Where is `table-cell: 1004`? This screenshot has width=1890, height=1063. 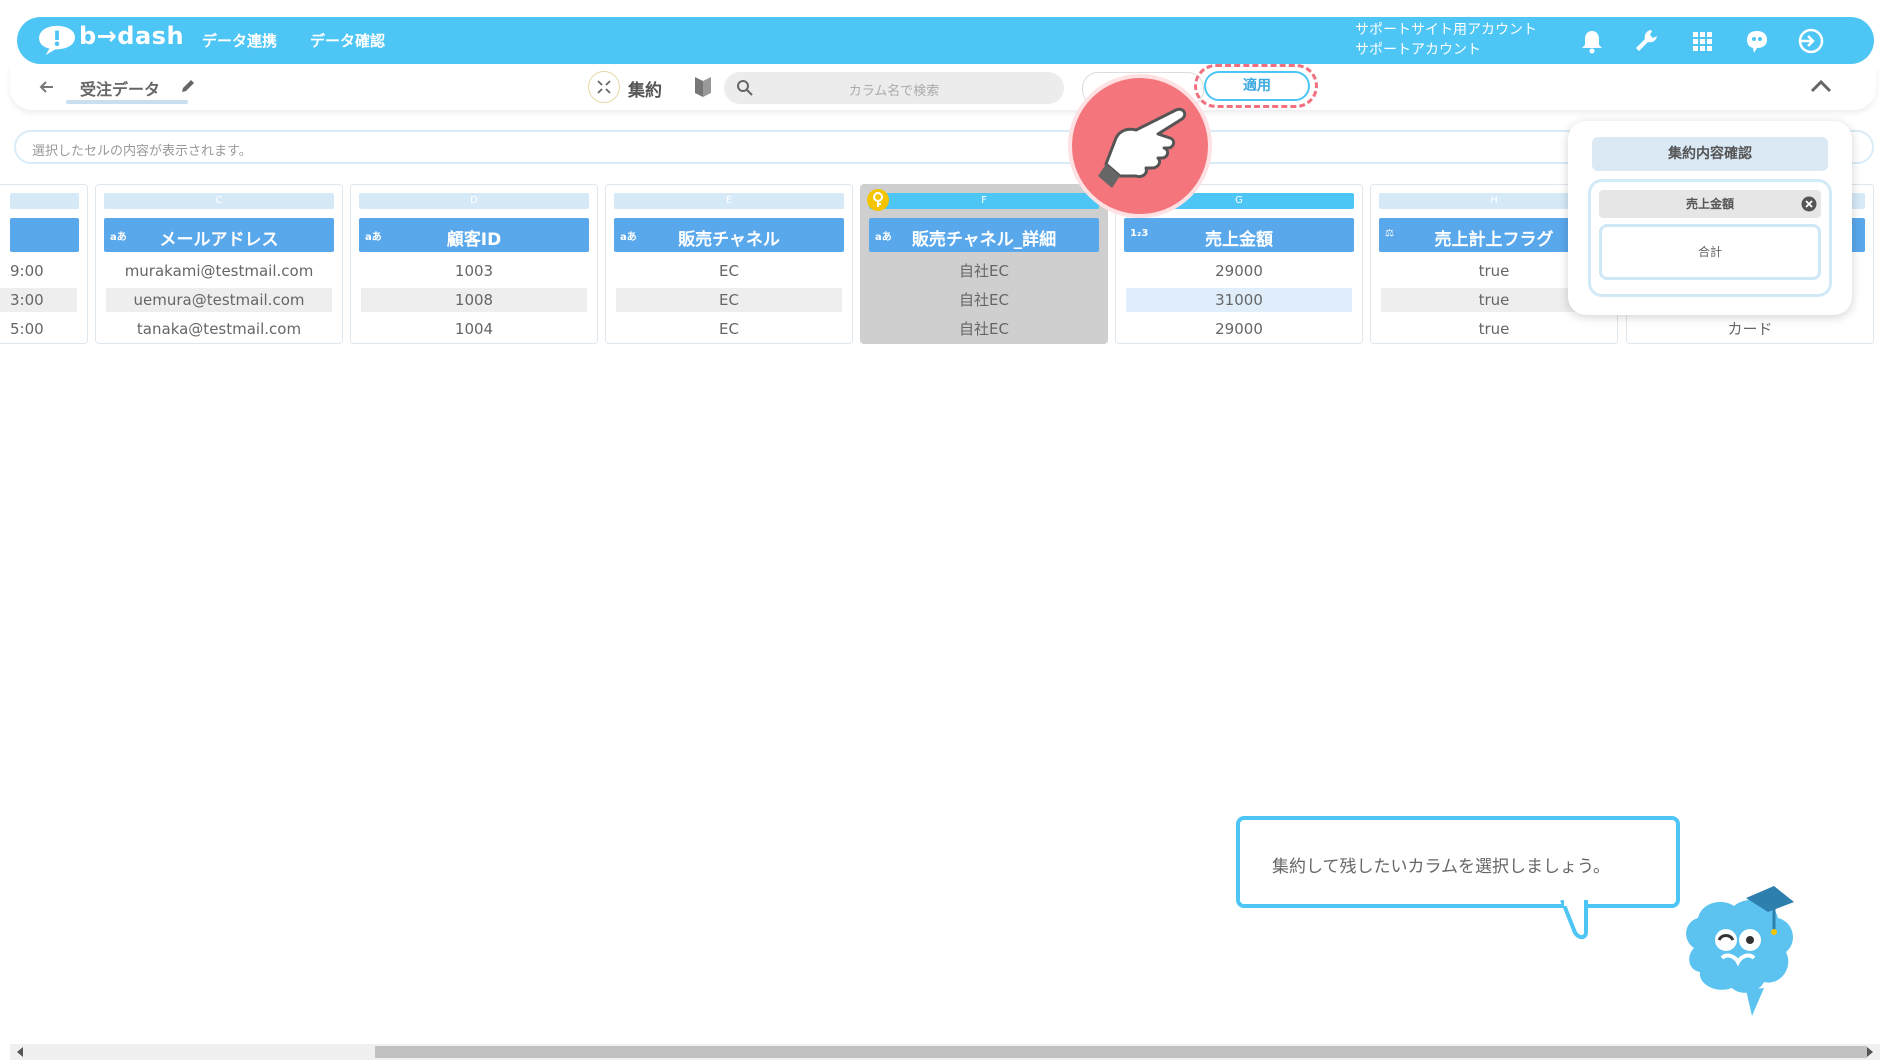 table-cell: 1004 is located at coordinates (474, 329).